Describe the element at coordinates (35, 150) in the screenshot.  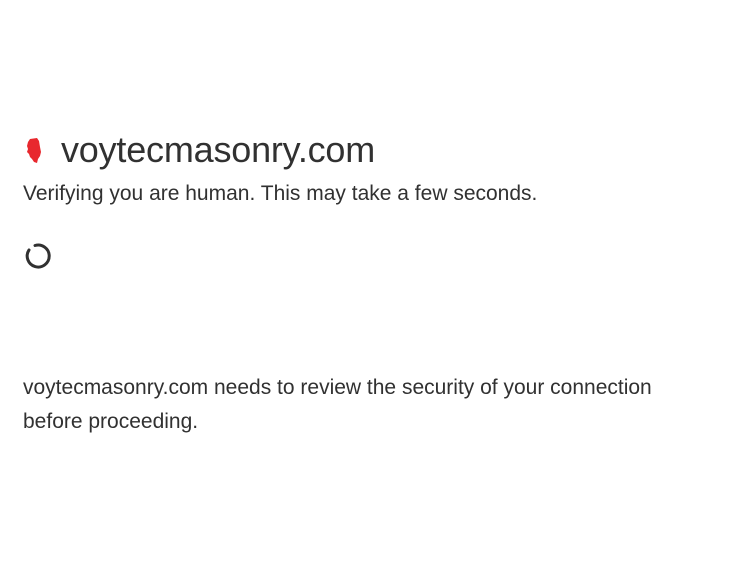
I see `illinois-state-shape-icon` at that location.